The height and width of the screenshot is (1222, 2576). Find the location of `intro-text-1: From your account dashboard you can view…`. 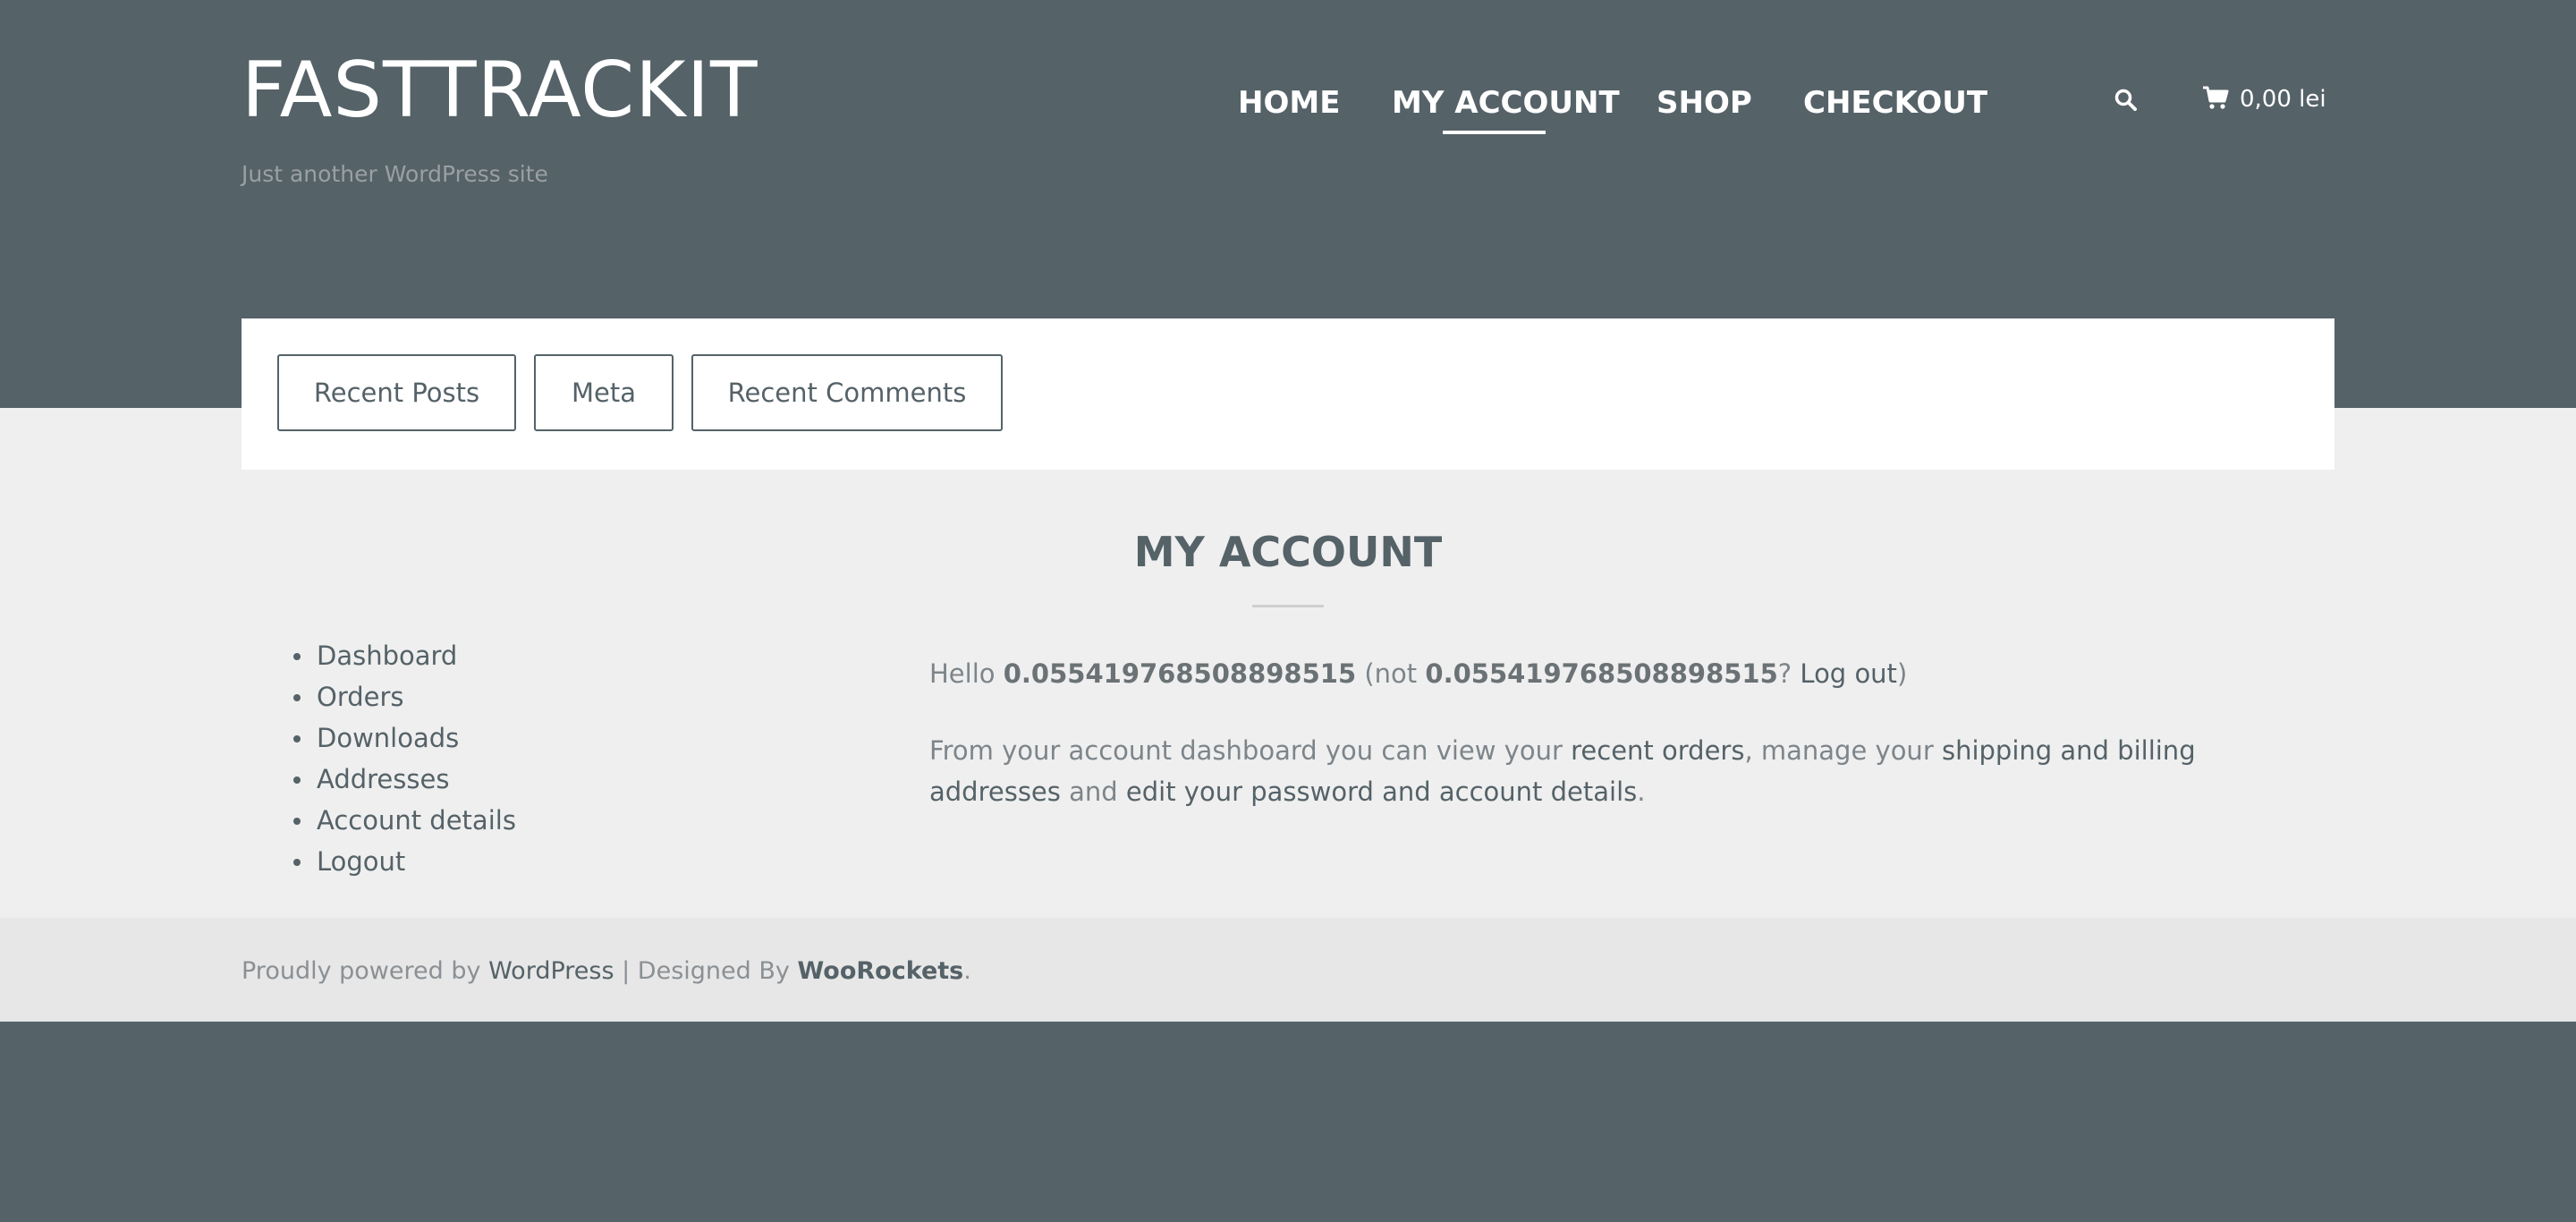

intro-text-1: From your account dashboard you can view… is located at coordinates (1246, 750).